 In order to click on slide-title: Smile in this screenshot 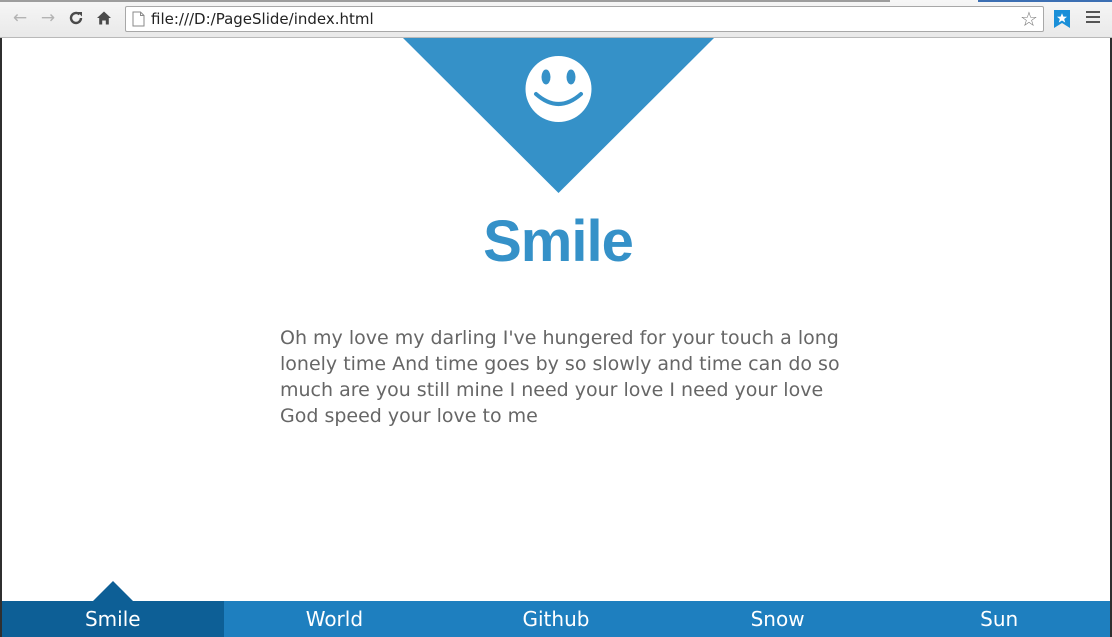, I will do `click(558, 241)`.